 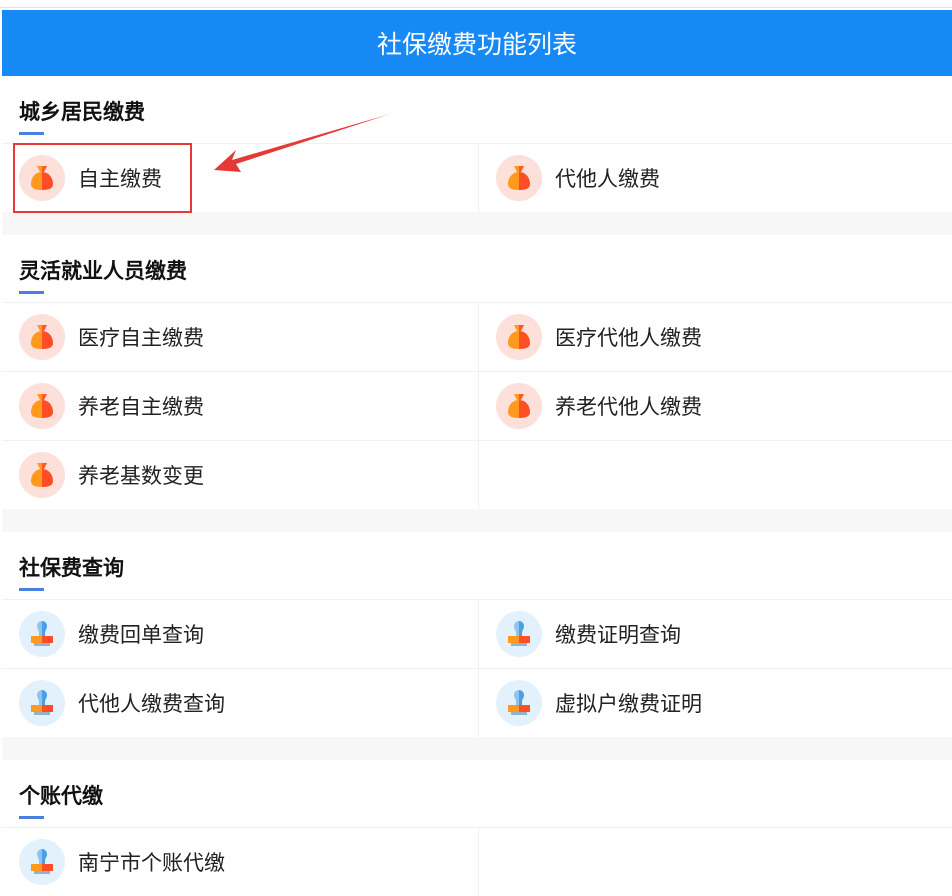 I want to click on section-header: 社保费查询, so click(x=477, y=565).